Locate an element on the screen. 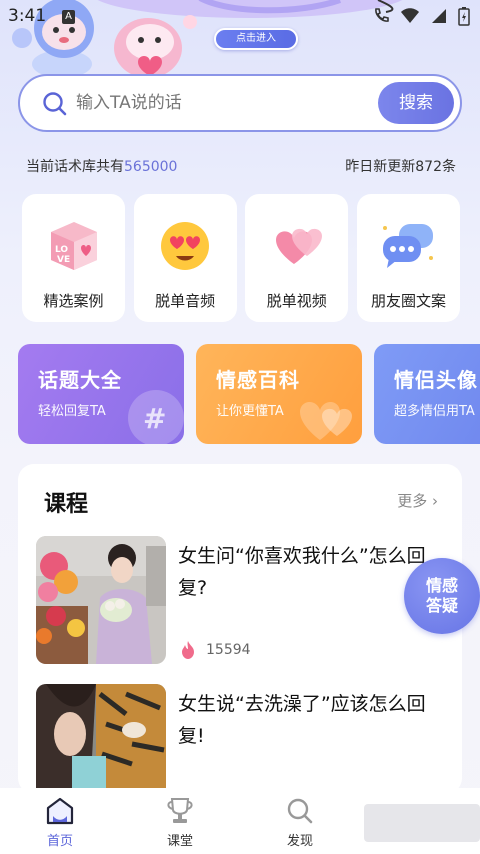  category-label: 脱单视频 is located at coordinates (296, 301).